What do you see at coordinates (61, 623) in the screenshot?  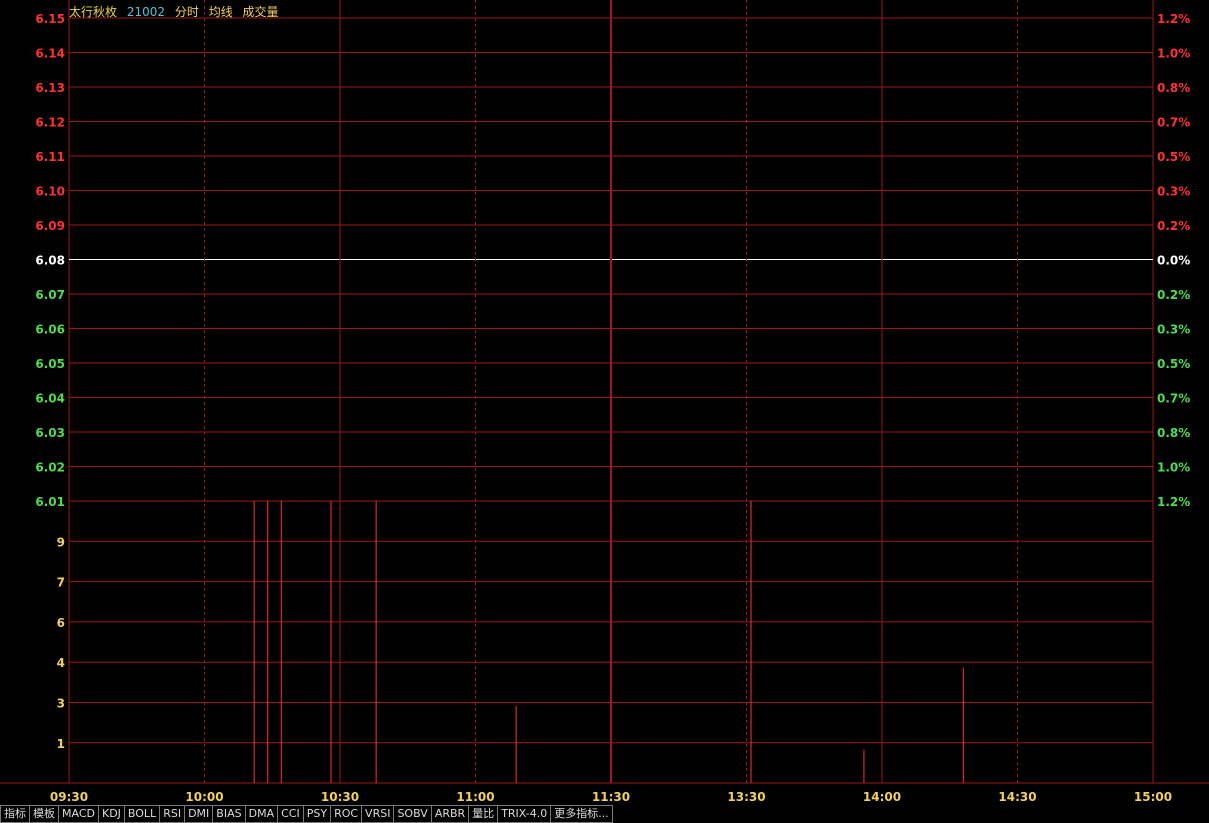 I see `volume-tick-label: 6` at bounding box center [61, 623].